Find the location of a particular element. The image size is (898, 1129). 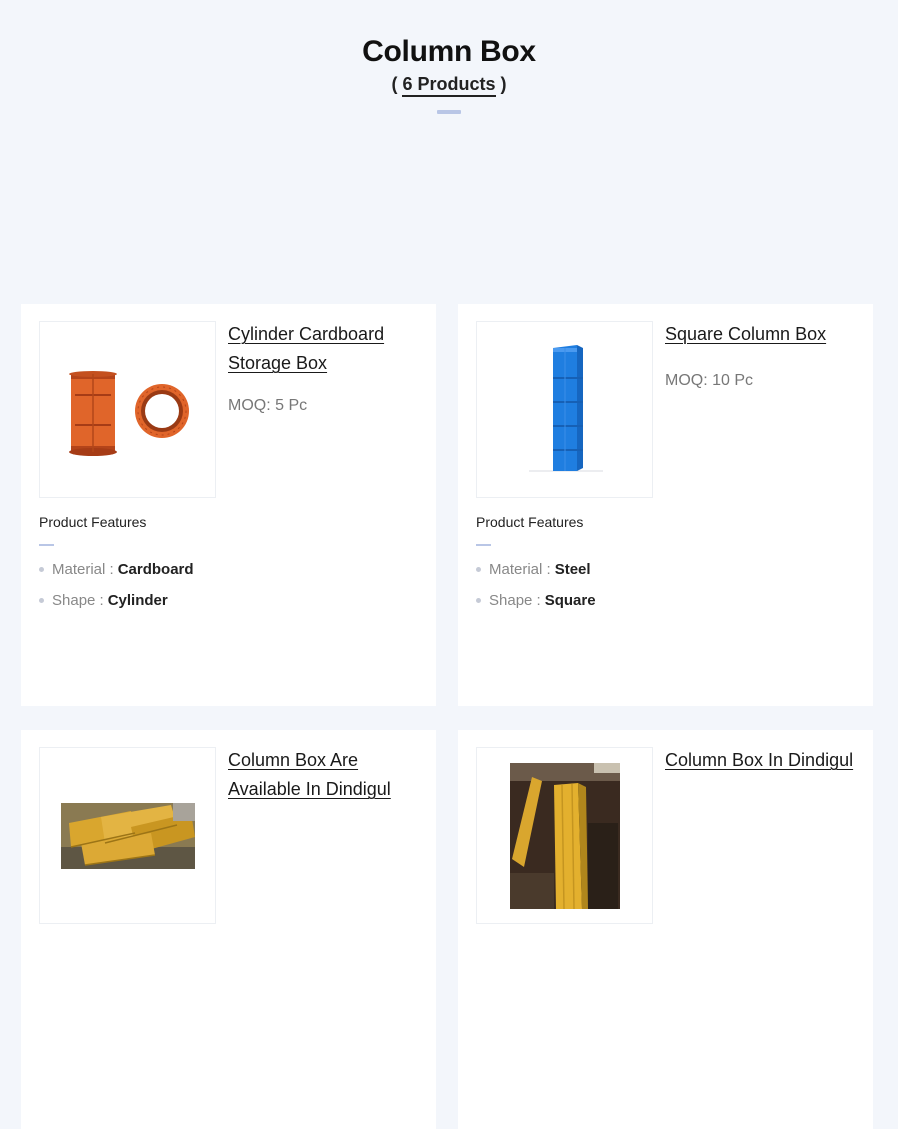

features-list: Material : Steel Shape : Square is located at coordinates (666, 585).